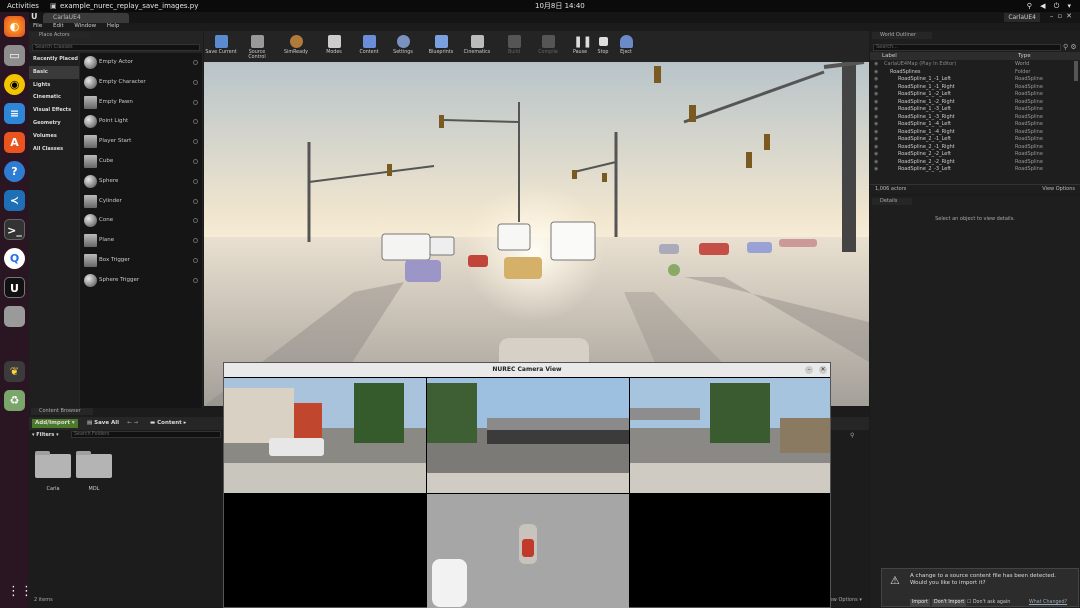 This screenshot has width=1080, height=608. I want to click on column-label: Label, so click(889, 56).